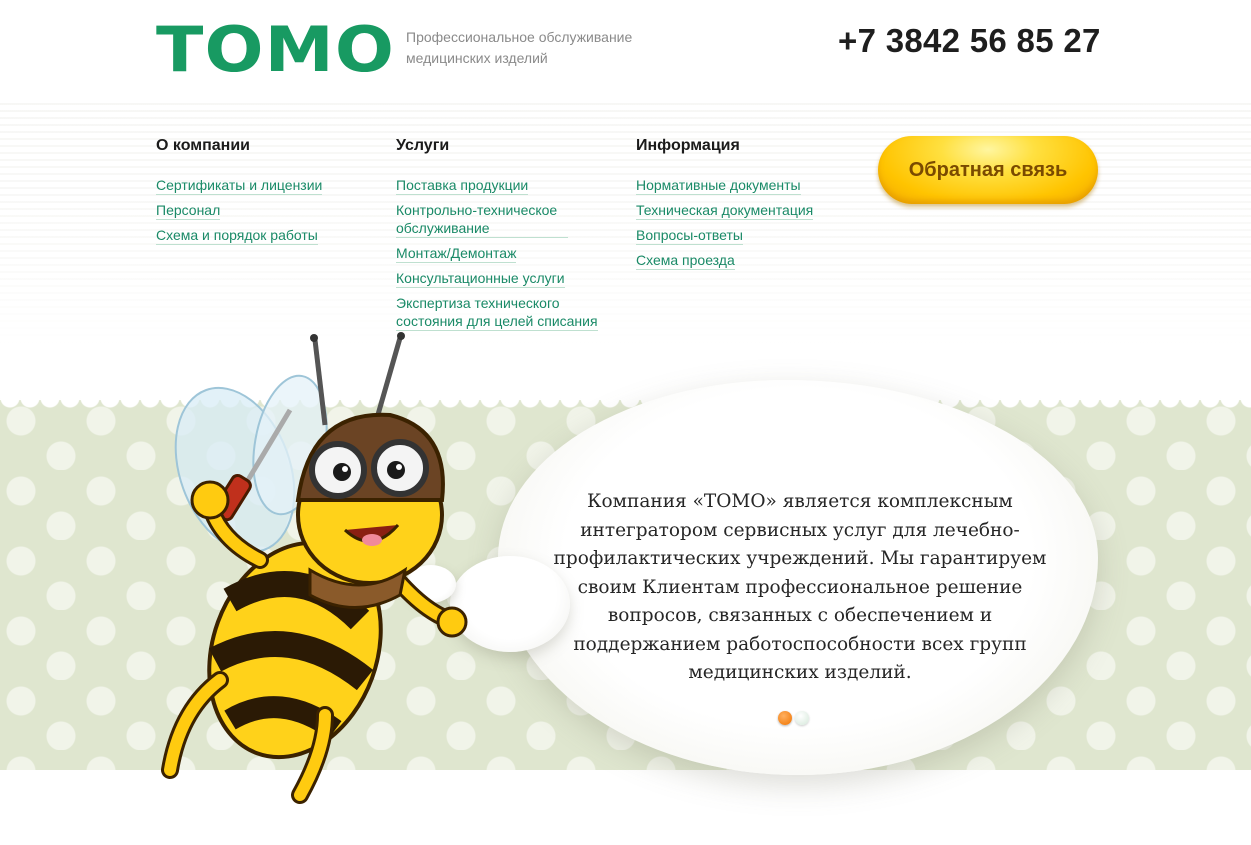 The image size is (1251, 845). Describe the element at coordinates (793, 718) in the screenshot. I see `slider-dots` at that location.